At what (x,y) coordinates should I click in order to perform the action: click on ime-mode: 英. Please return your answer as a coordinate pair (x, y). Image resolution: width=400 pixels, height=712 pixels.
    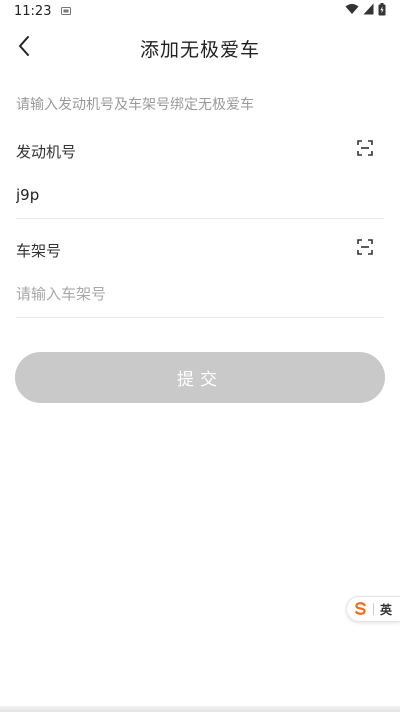
    Looking at the image, I should click on (386, 609).